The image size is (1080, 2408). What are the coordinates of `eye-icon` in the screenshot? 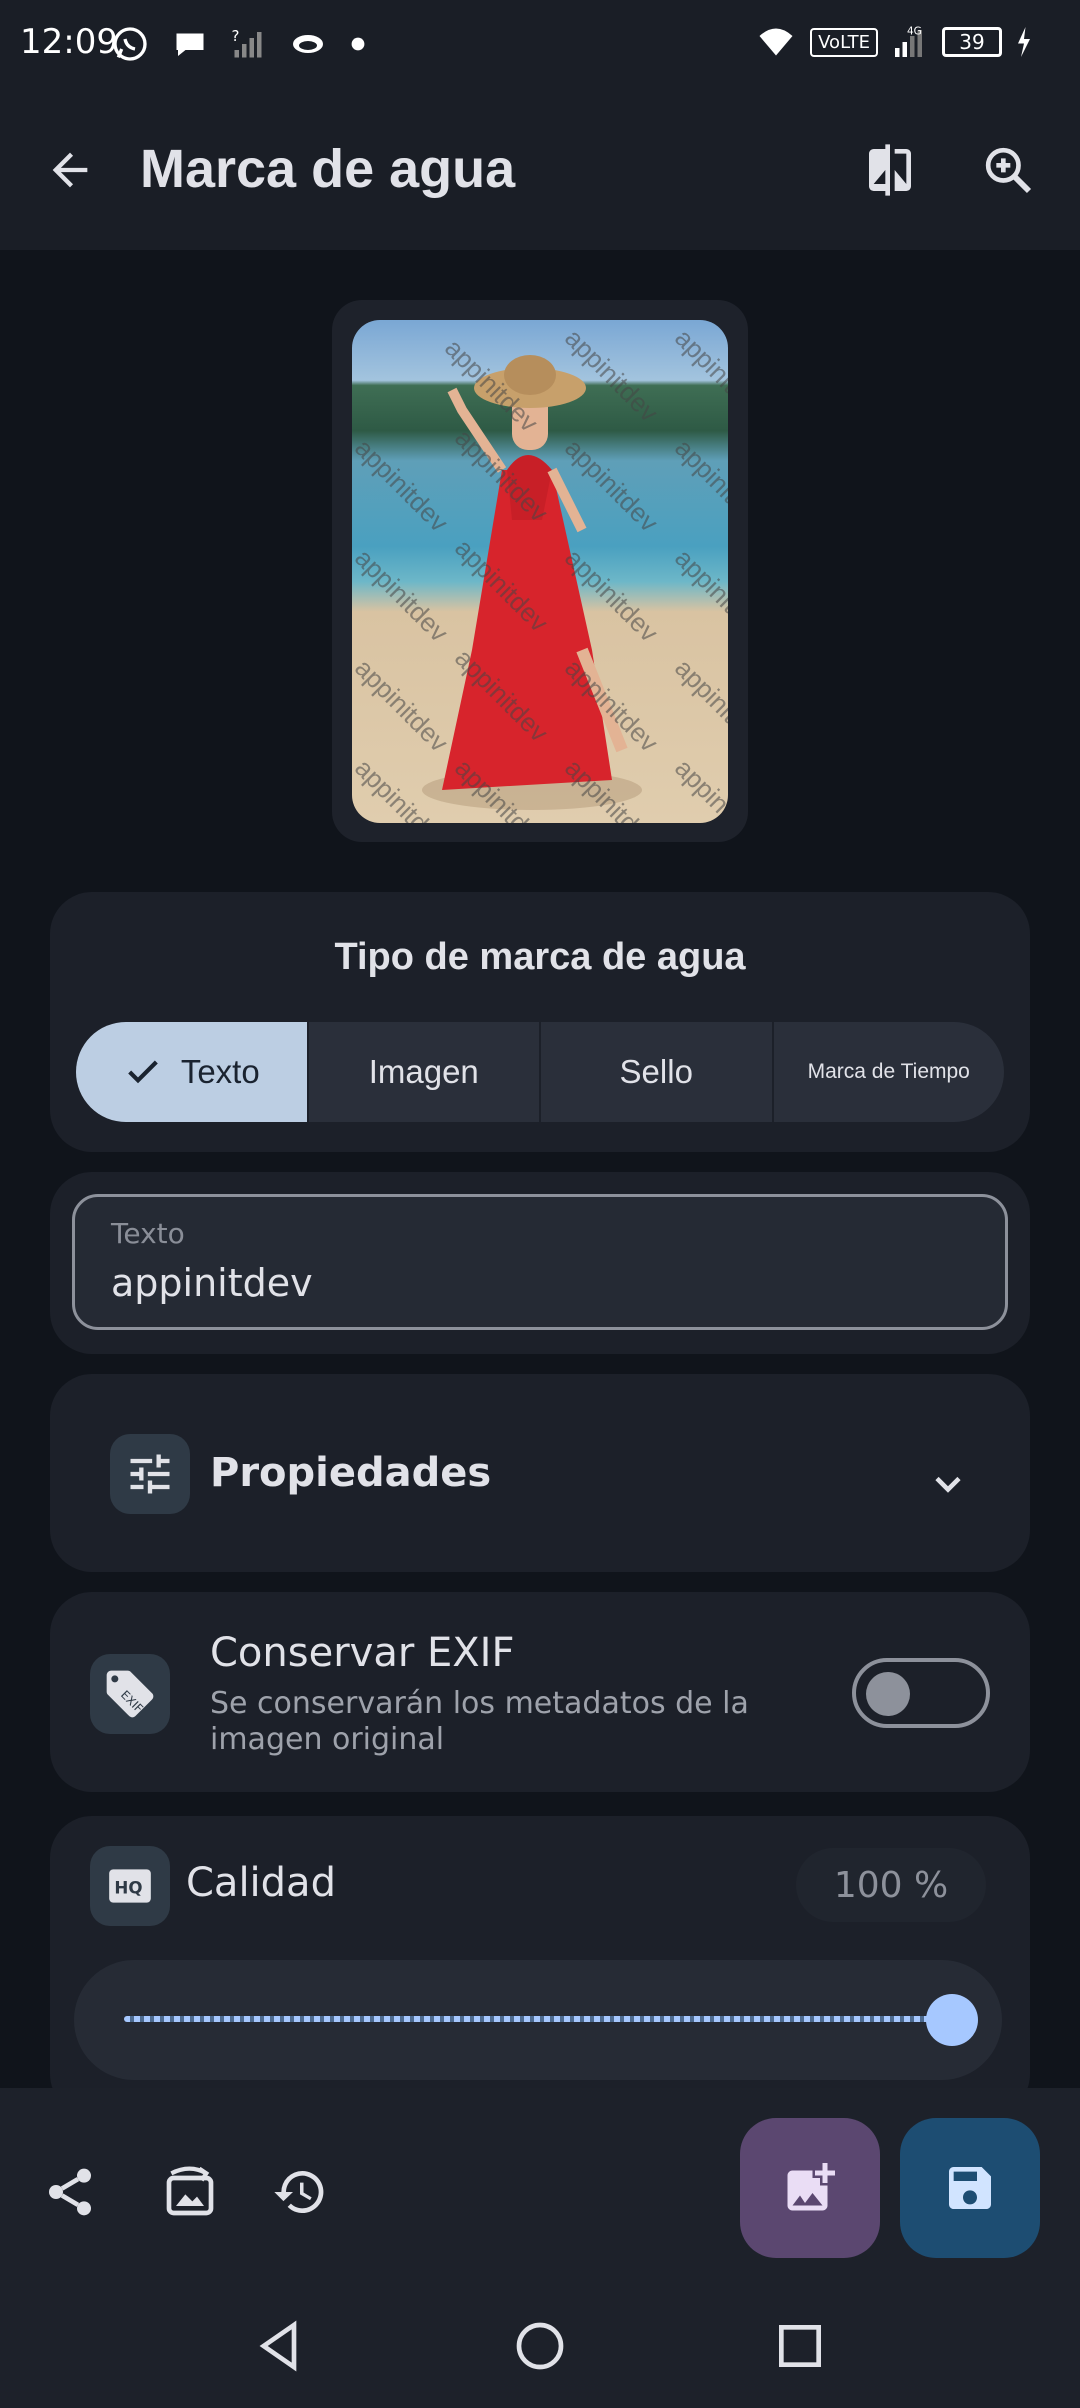 It's located at (308, 44).